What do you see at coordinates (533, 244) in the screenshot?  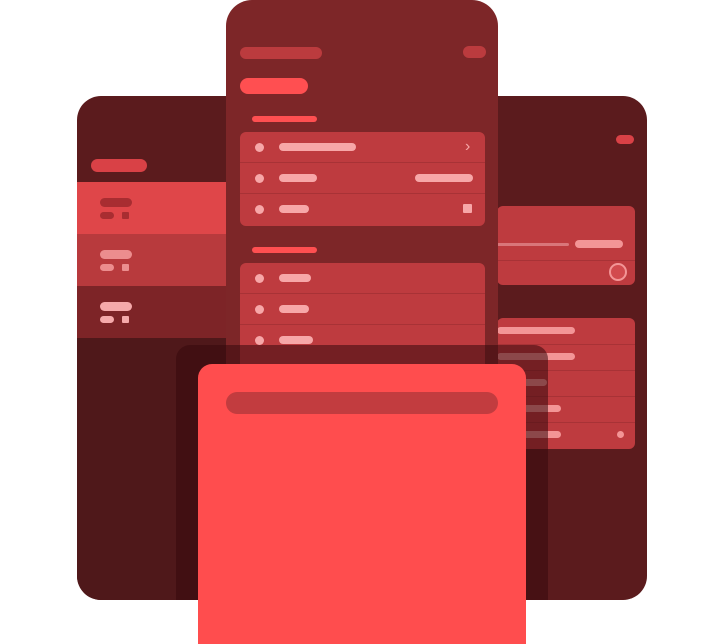 I see `slider-track` at bounding box center [533, 244].